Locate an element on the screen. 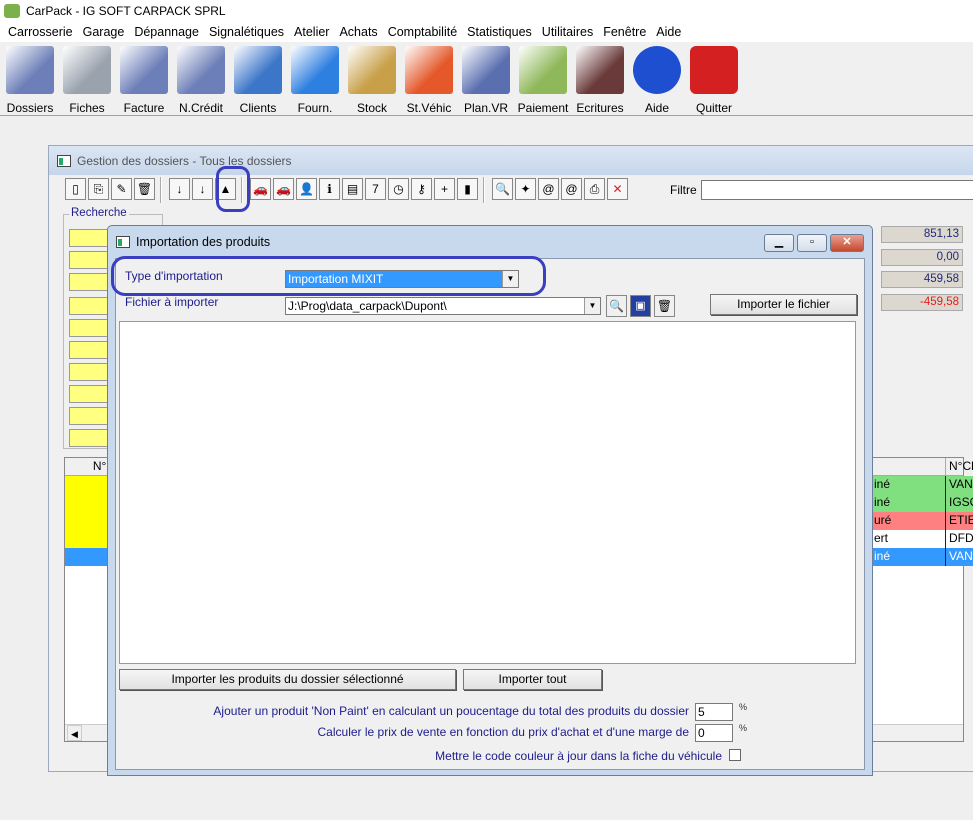  minimize-button: ▁ is located at coordinates (779, 243).